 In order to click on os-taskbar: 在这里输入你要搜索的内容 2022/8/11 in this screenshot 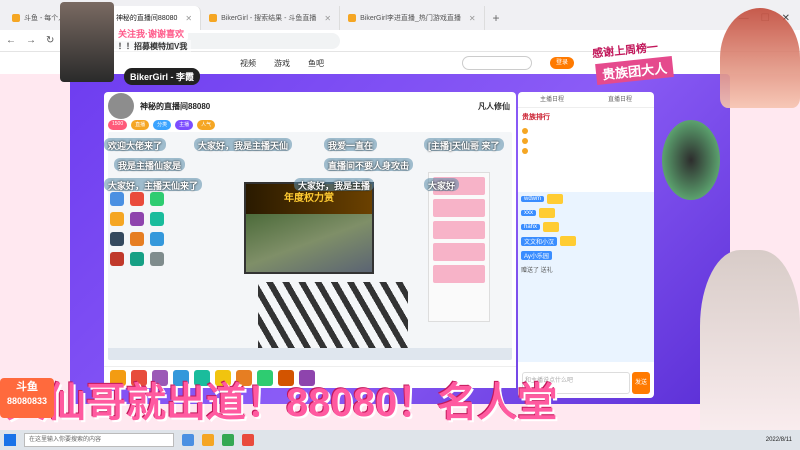, I will do `click(400, 440)`.